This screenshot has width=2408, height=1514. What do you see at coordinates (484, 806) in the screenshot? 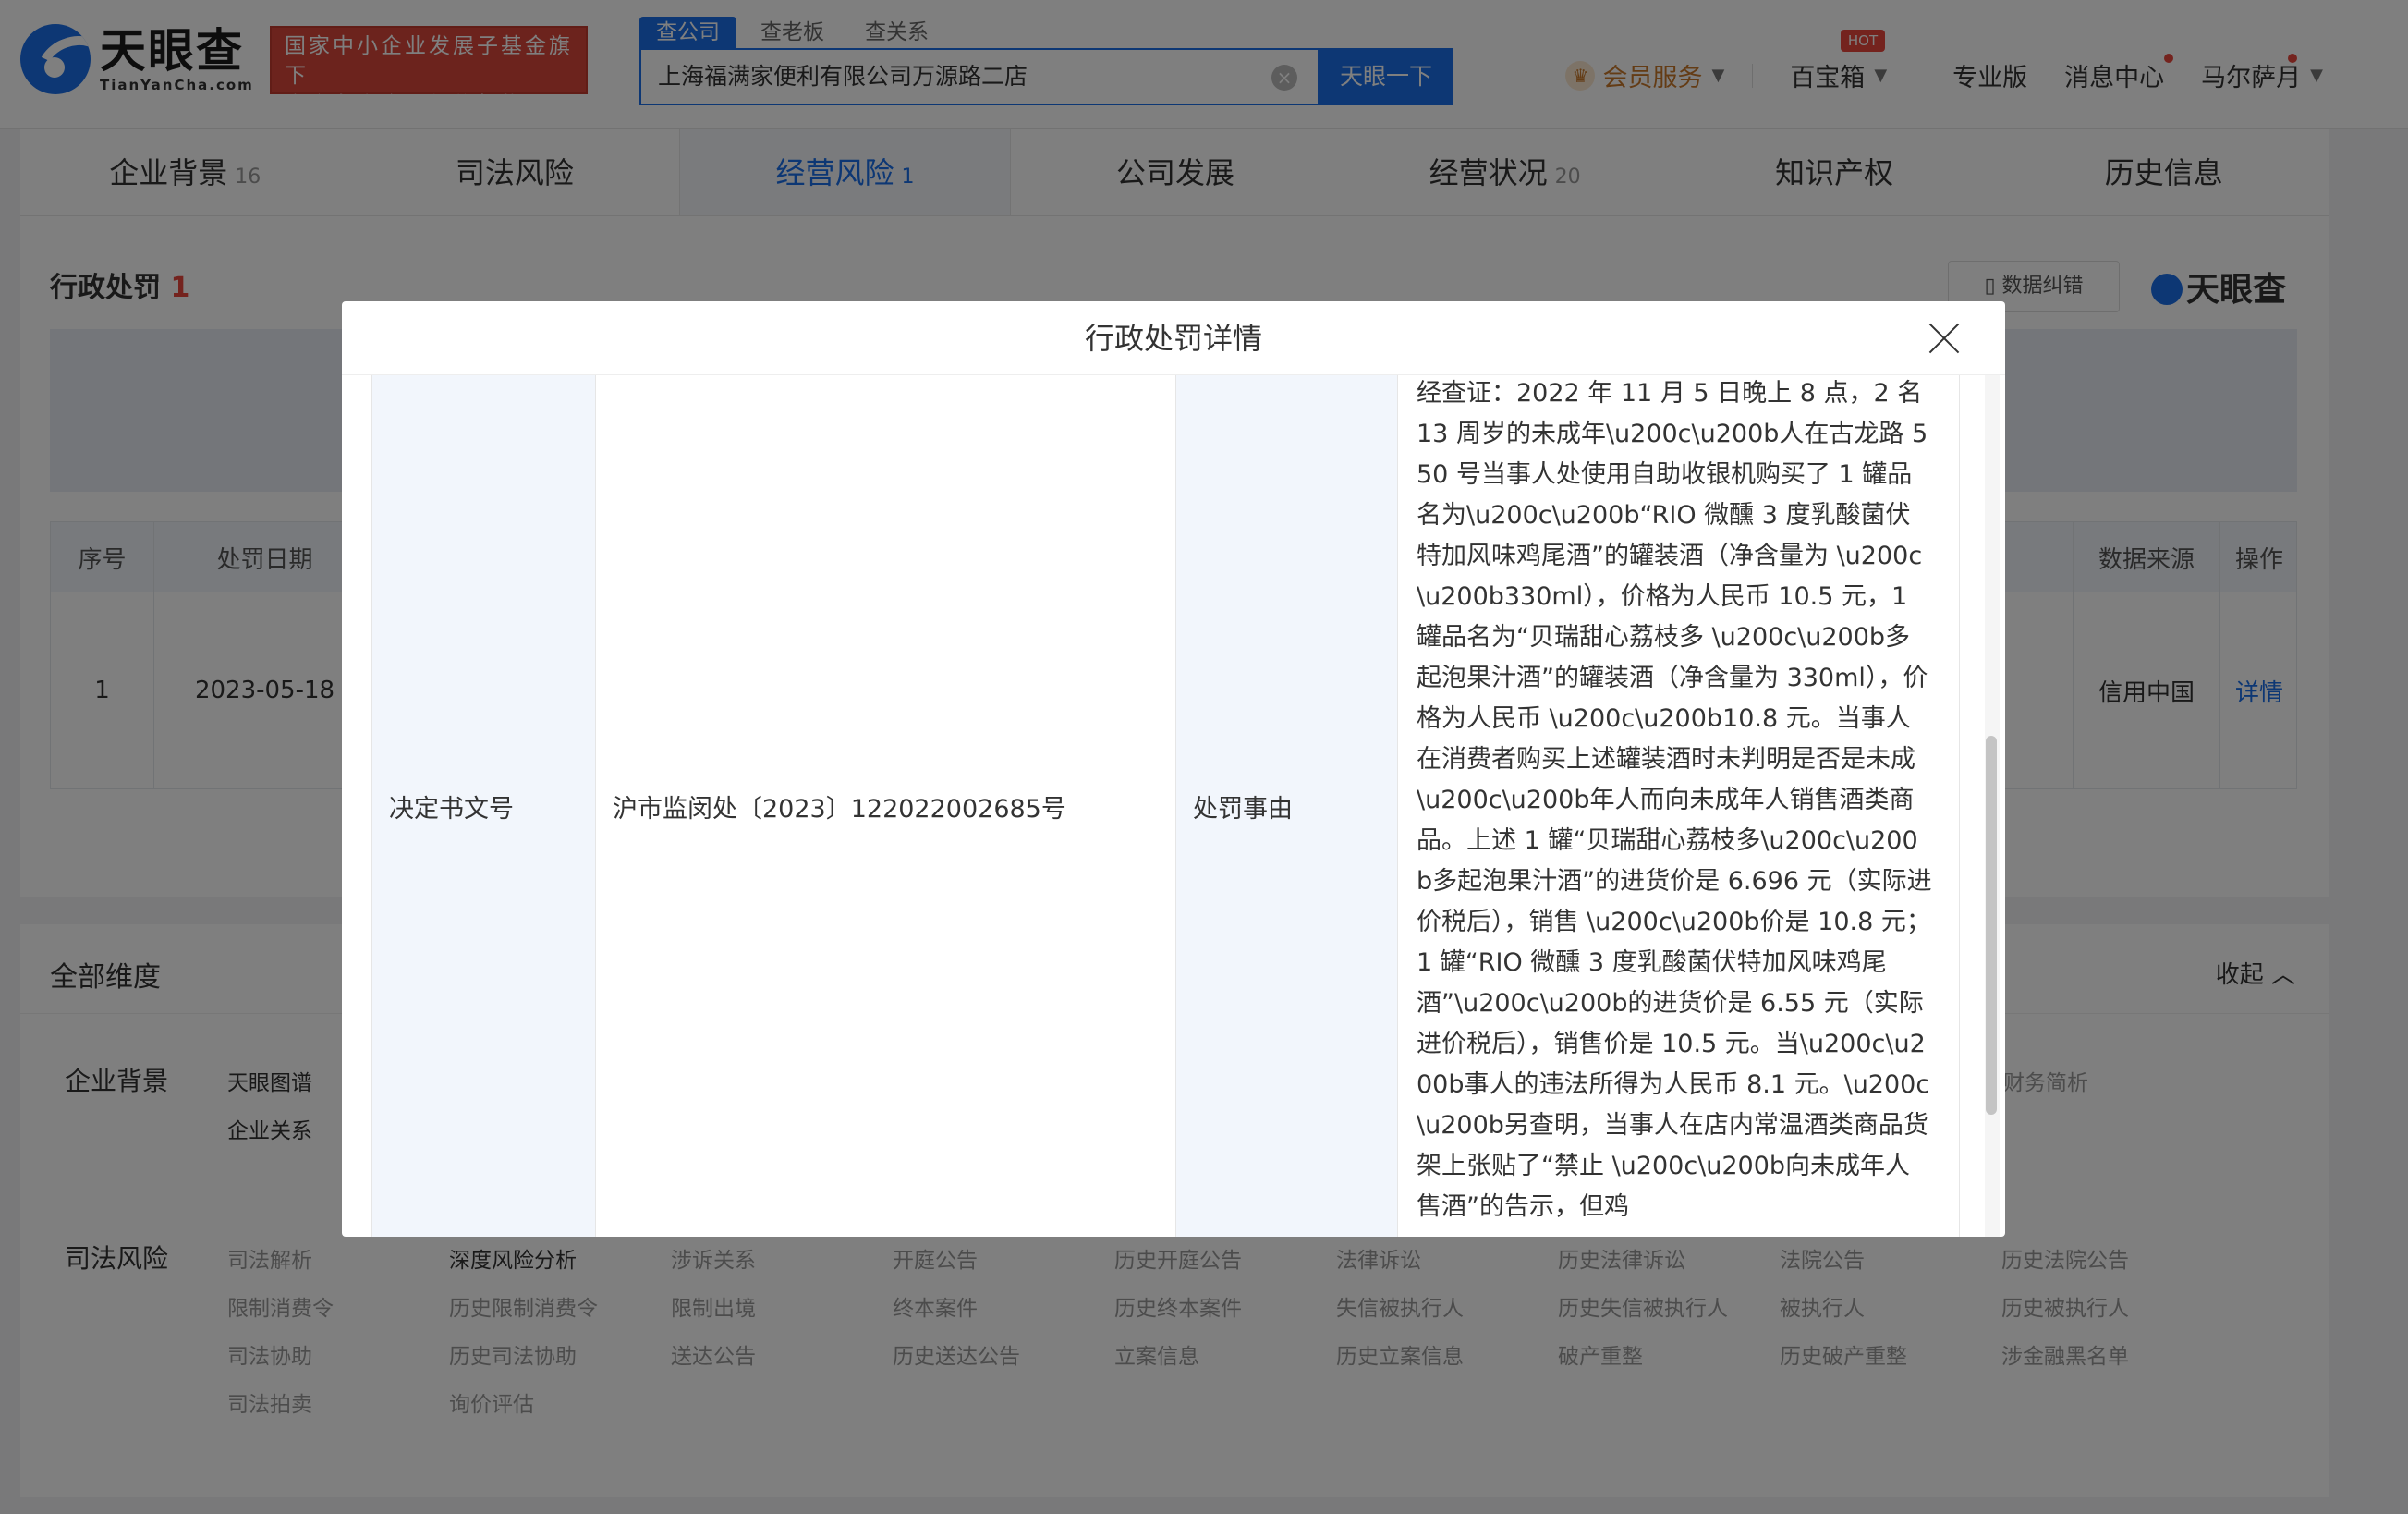
I see `doc-number-label: 决定书文号` at bounding box center [484, 806].